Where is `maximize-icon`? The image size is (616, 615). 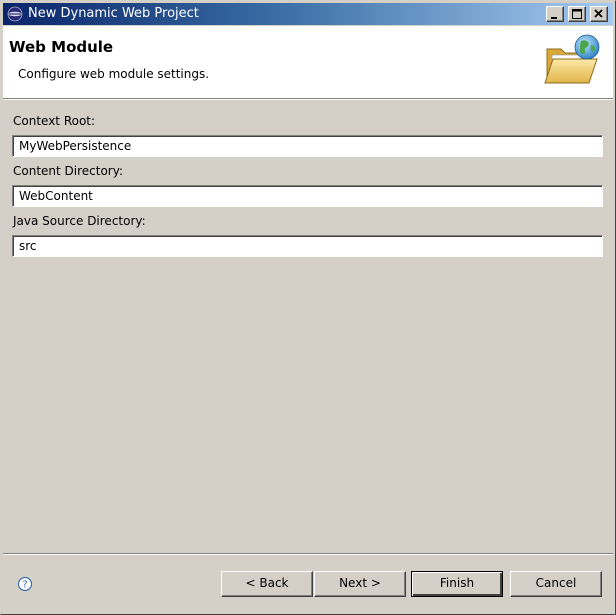 maximize-icon is located at coordinates (577, 14).